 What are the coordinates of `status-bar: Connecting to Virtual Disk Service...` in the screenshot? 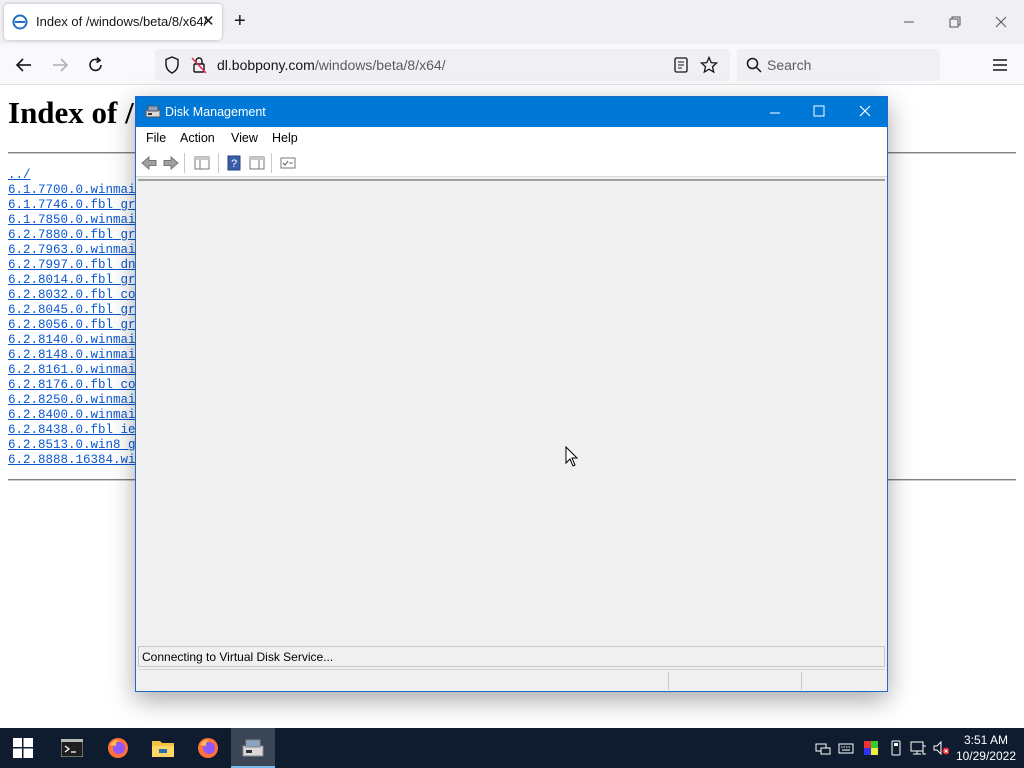 It's located at (511, 656).